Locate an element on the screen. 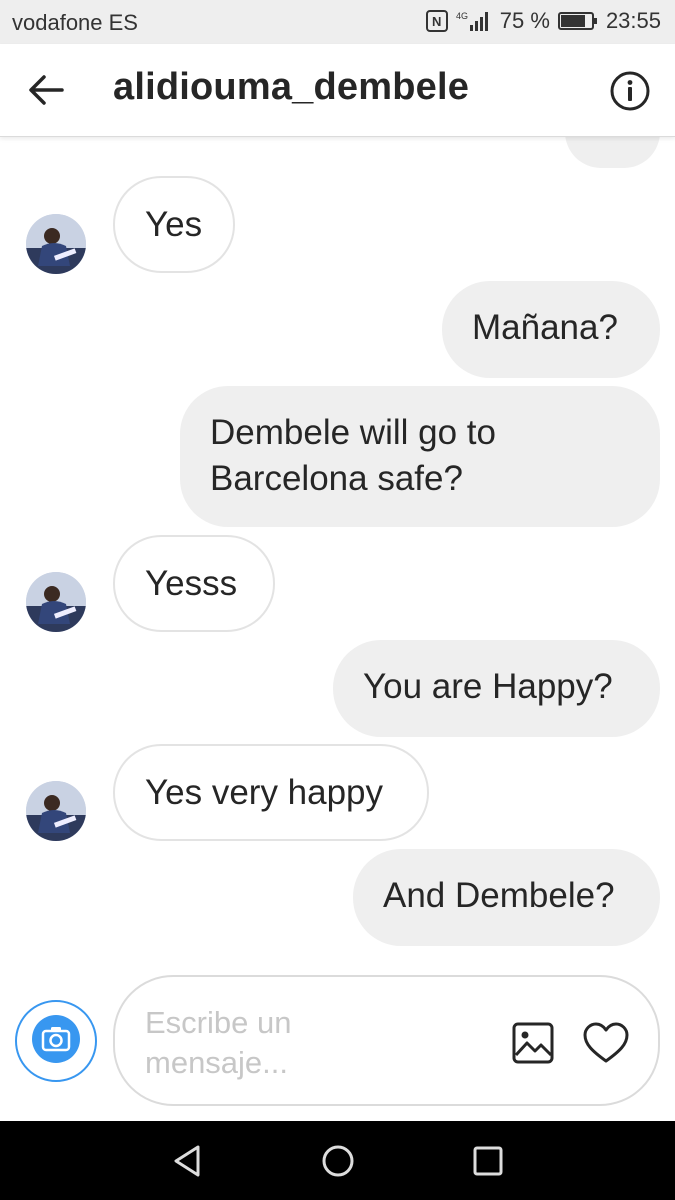 This screenshot has width=675, height=1200. message-bubble-outgoing: Mañana? is located at coordinates (551, 329).